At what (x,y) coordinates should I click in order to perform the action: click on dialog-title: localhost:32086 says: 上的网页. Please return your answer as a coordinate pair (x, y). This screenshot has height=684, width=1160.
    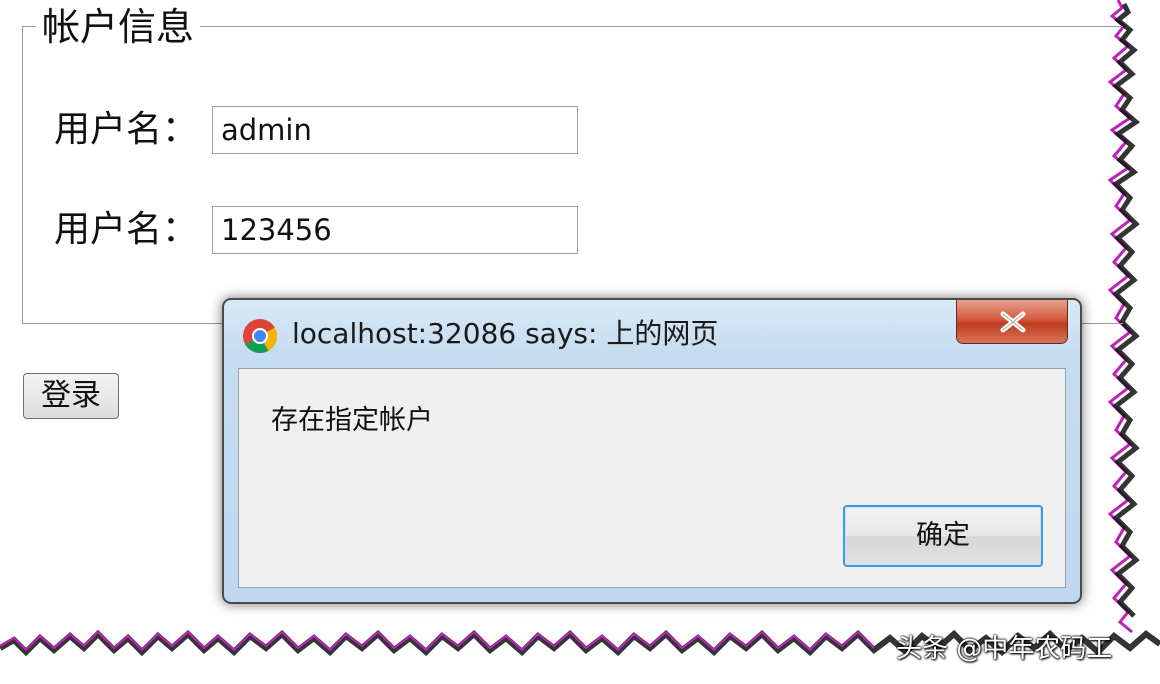
    Looking at the image, I should click on (505, 333).